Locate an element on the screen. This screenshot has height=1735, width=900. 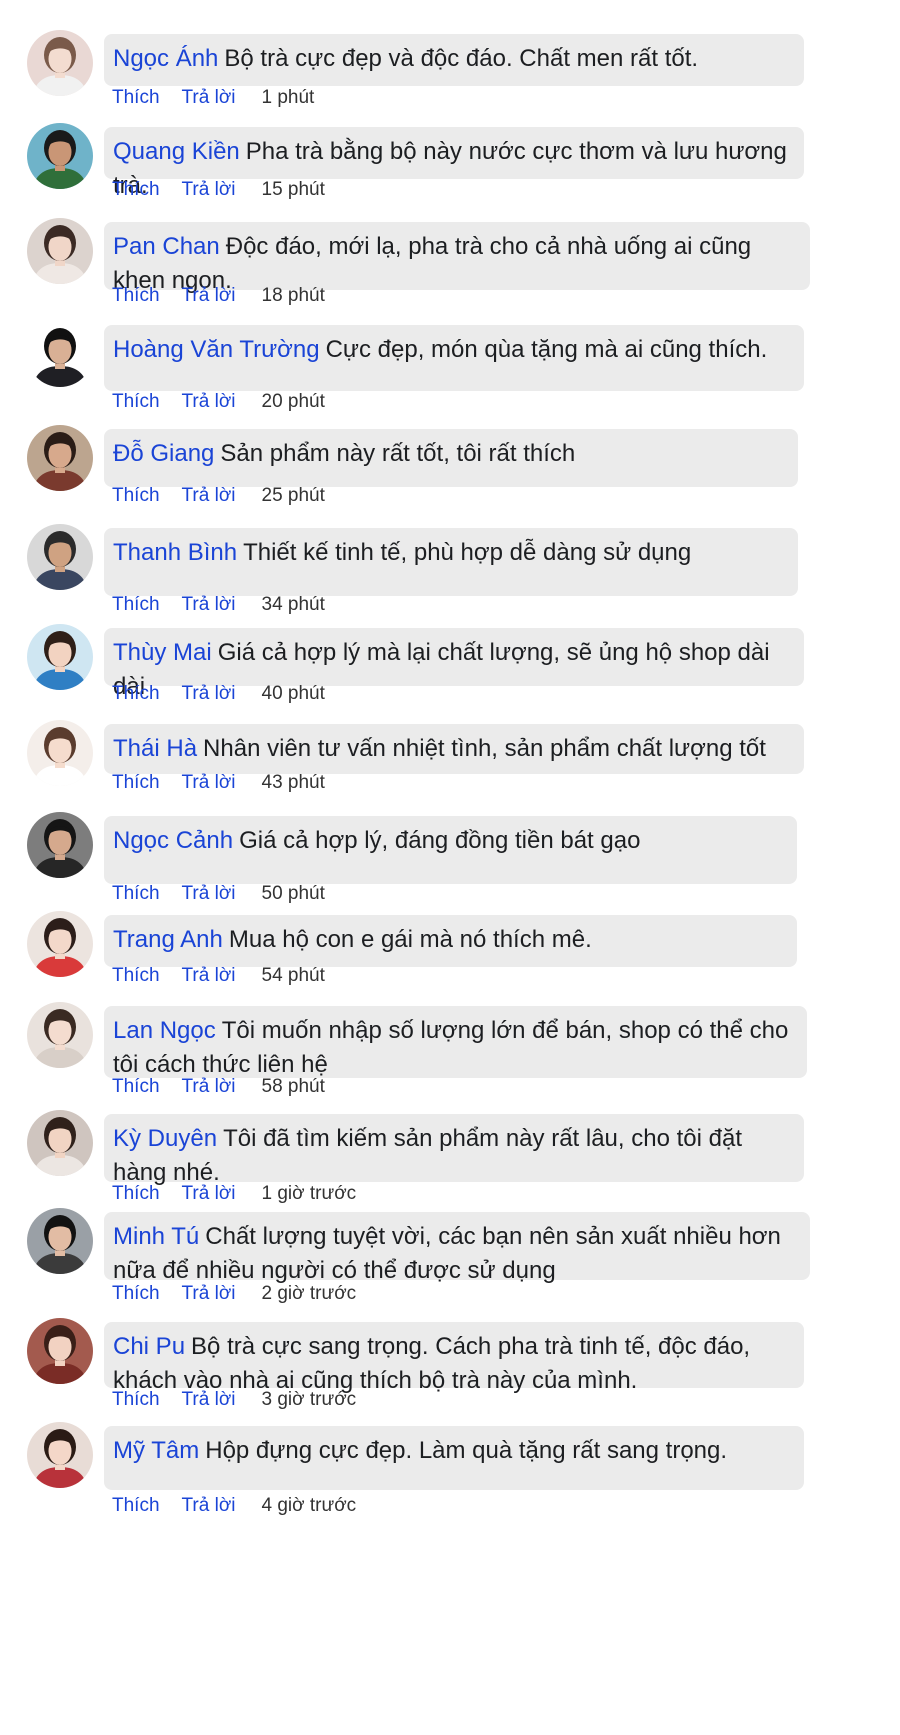
comment-author: Ngọc Ánh is located at coordinates (165, 58).